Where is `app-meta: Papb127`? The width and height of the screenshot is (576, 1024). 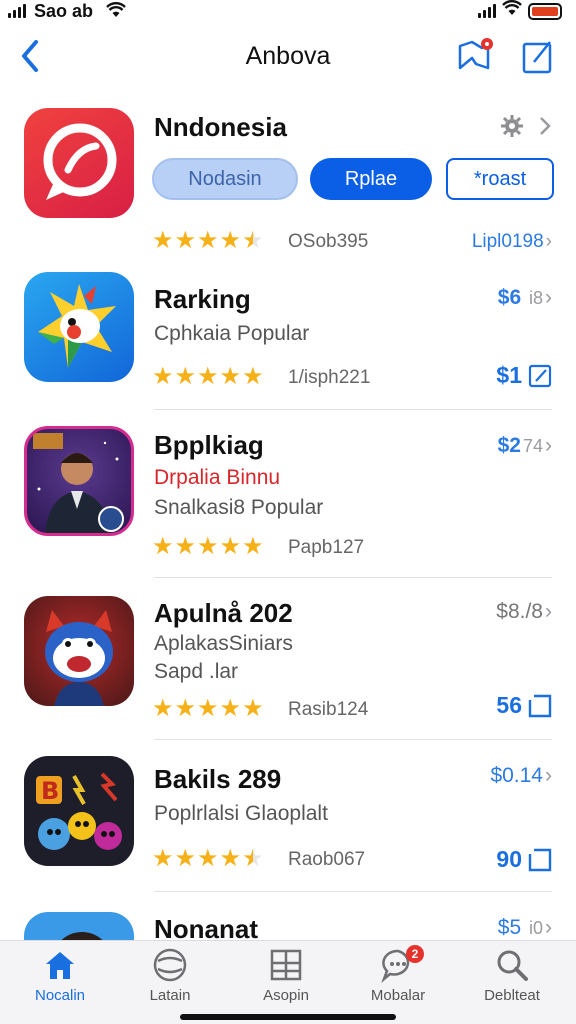
app-meta: Papb127 is located at coordinates (326, 547).